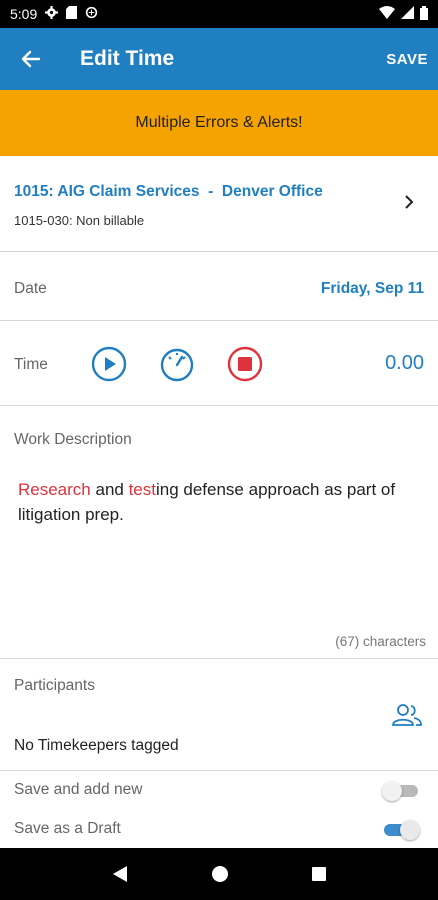 The image size is (438, 900). What do you see at coordinates (109, 364) in the screenshot?
I see `play-icon` at bounding box center [109, 364].